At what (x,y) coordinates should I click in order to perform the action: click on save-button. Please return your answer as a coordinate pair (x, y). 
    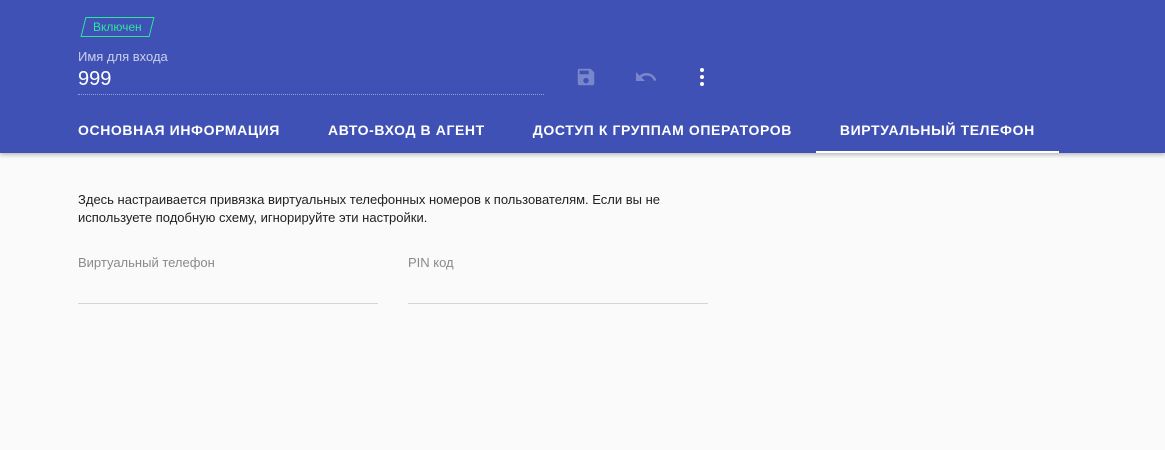
    Looking at the image, I should click on (586, 77).